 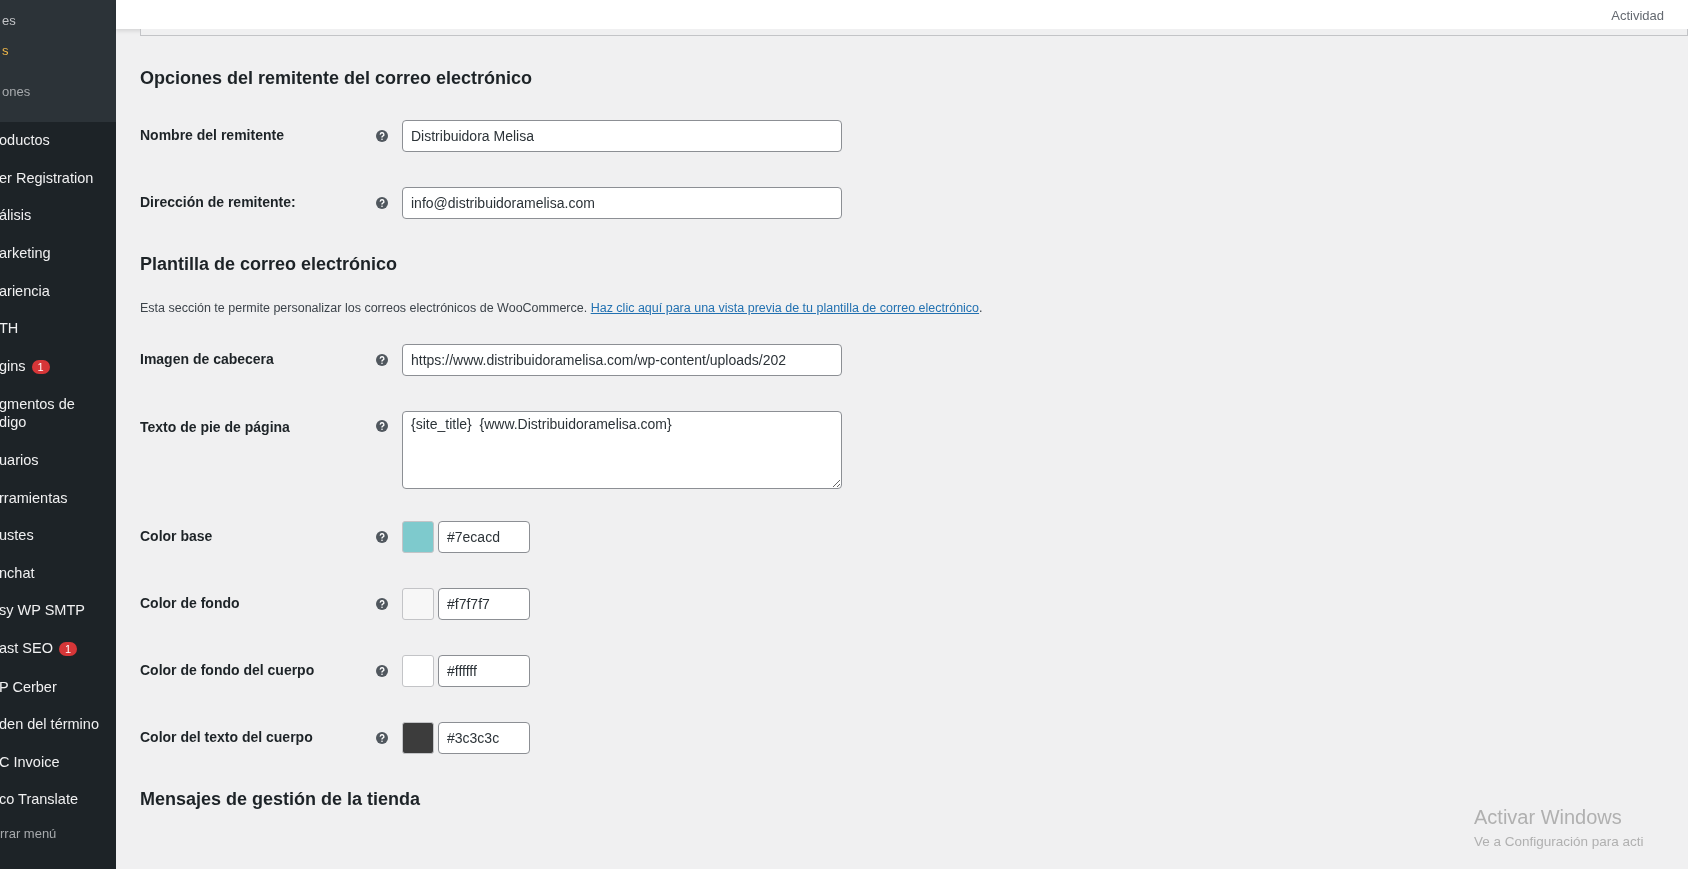 What do you see at coordinates (1559, 842) in the screenshot?
I see `activation-text: Ve a Configuración para acti` at bounding box center [1559, 842].